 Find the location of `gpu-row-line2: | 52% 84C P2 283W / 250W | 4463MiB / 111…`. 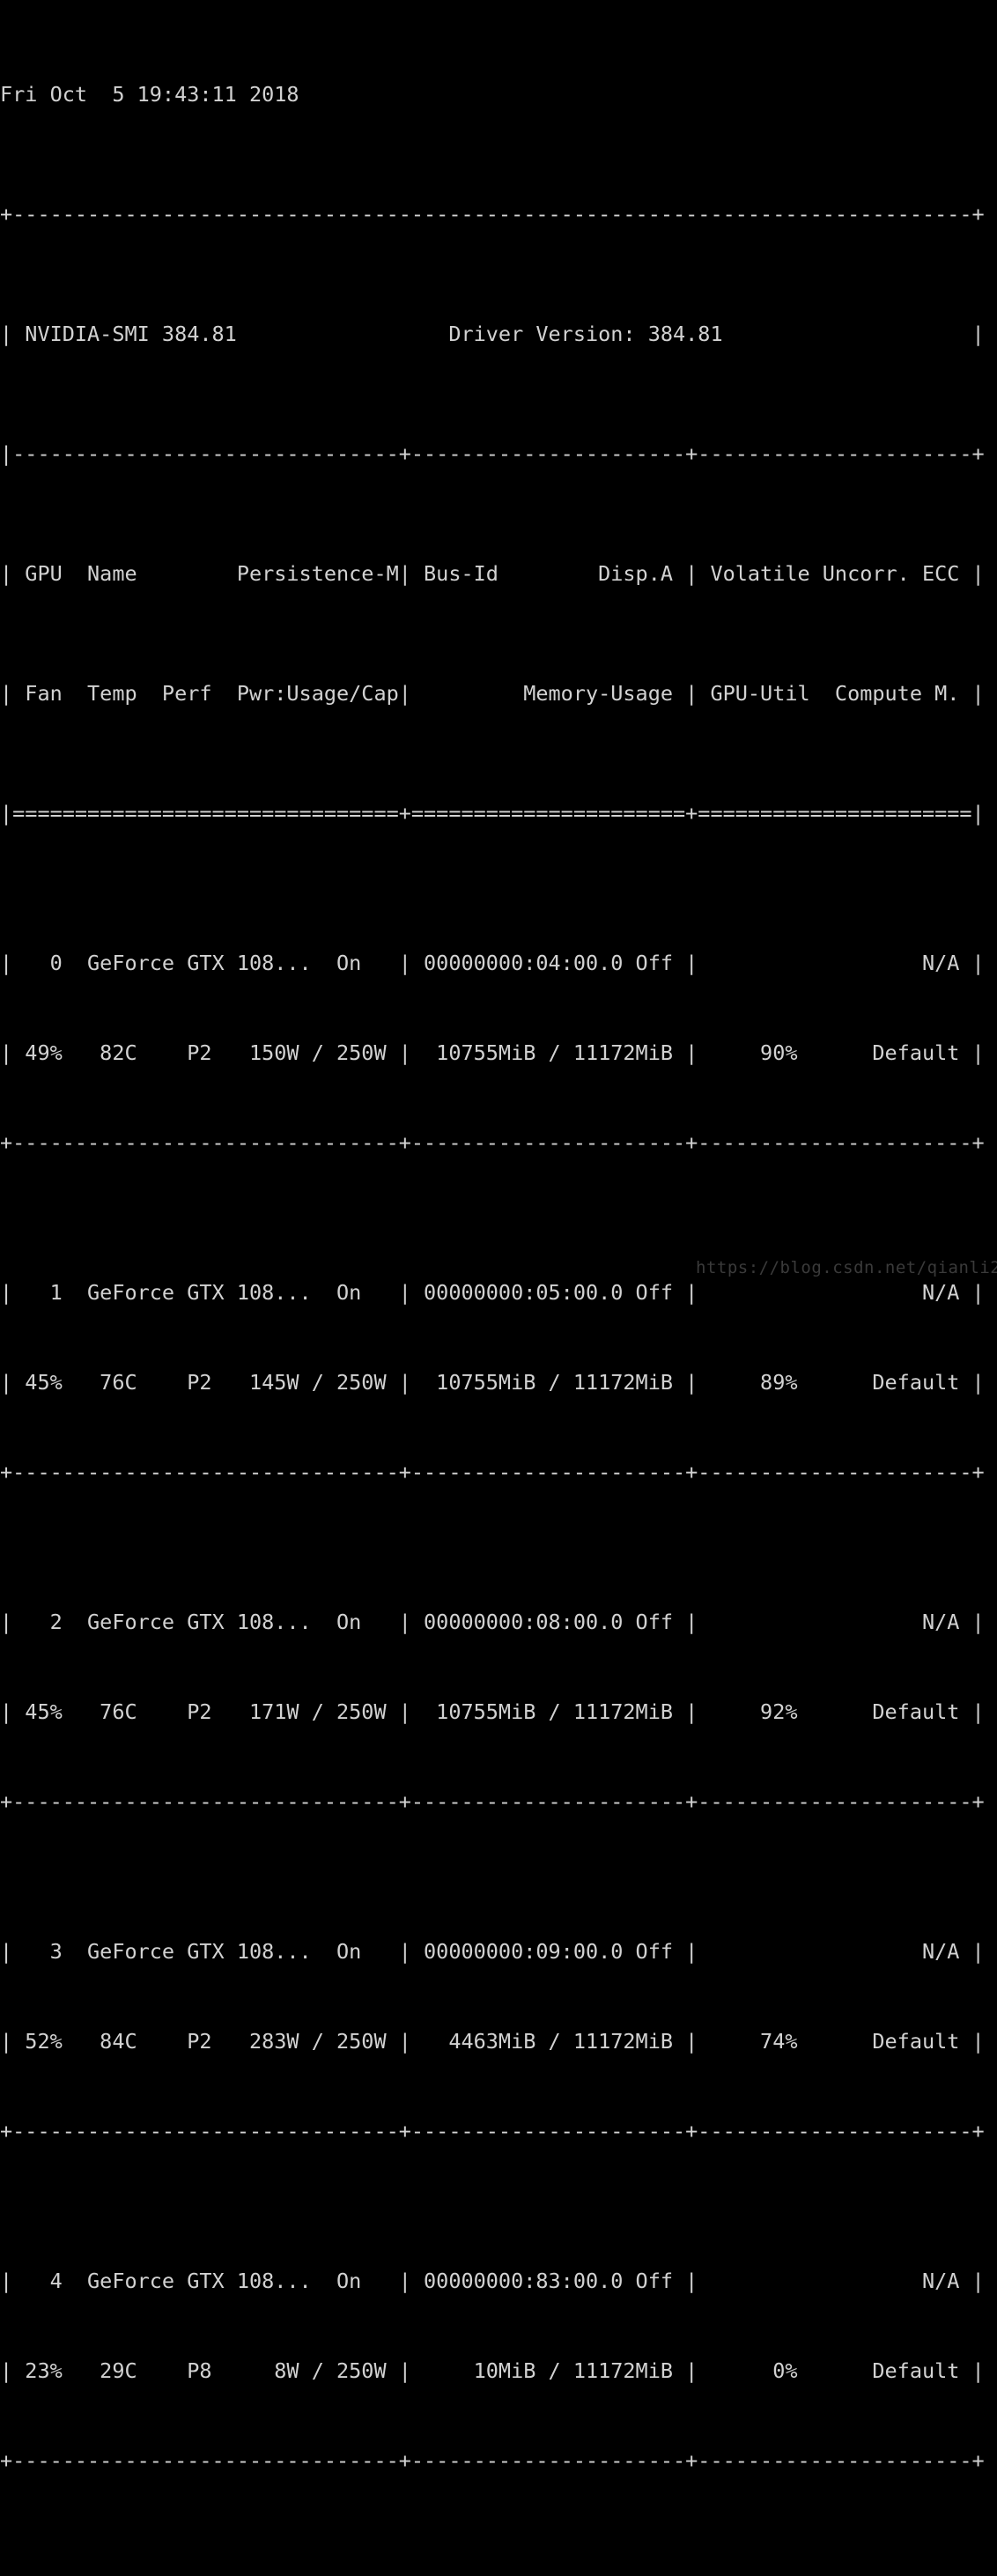

gpu-row-line2: | 52% 84C P2 283W / 250W | 4463MiB / 111… is located at coordinates (492, 2042).